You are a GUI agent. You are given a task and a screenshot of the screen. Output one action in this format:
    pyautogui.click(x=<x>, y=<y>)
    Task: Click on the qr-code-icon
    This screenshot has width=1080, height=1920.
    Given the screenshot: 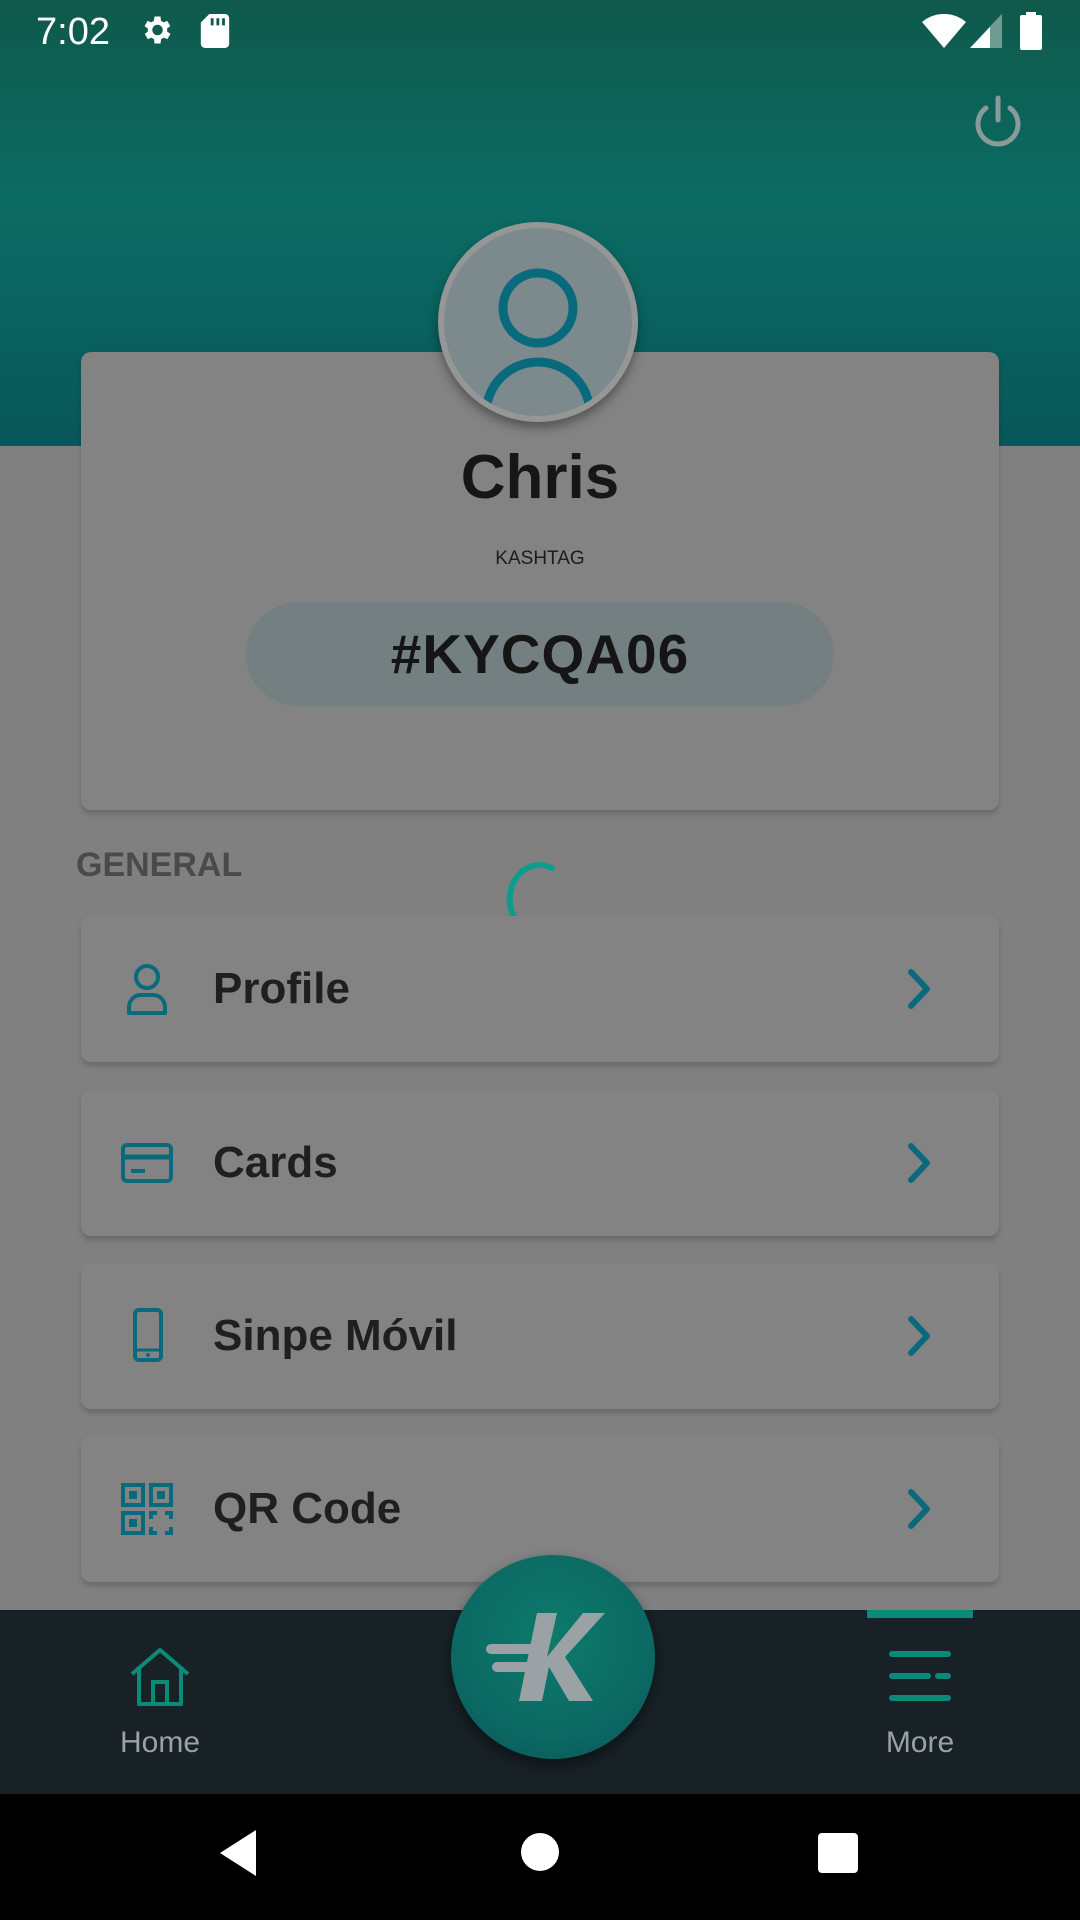 What is the action you would take?
    pyautogui.click(x=147, y=1509)
    